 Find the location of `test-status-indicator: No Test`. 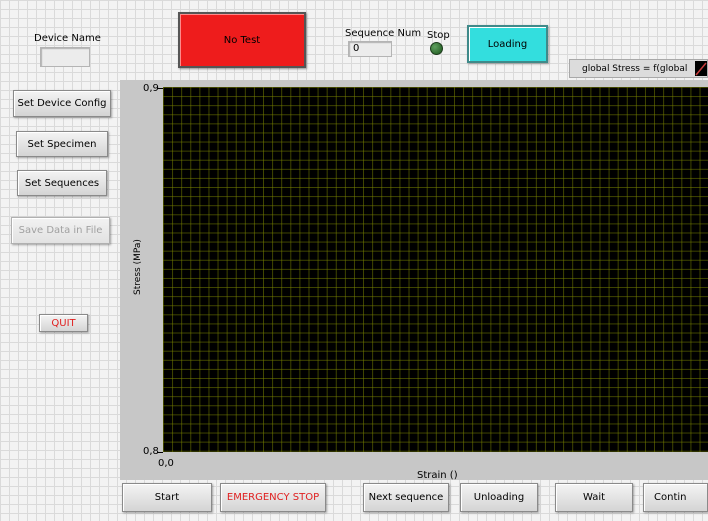

test-status-indicator: No Test is located at coordinates (242, 40).